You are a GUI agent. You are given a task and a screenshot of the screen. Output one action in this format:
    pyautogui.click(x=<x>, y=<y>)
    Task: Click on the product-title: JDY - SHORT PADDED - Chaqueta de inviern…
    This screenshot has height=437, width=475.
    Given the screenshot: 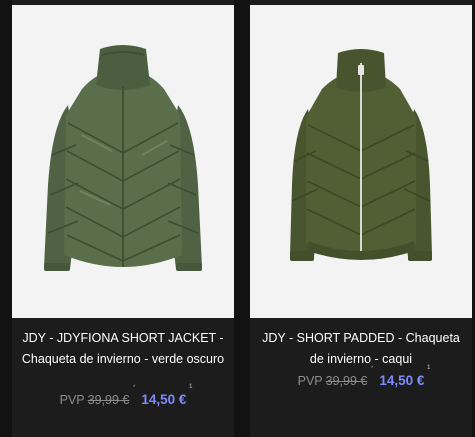 What is the action you would take?
    pyautogui.click(x=361, y=348)
    